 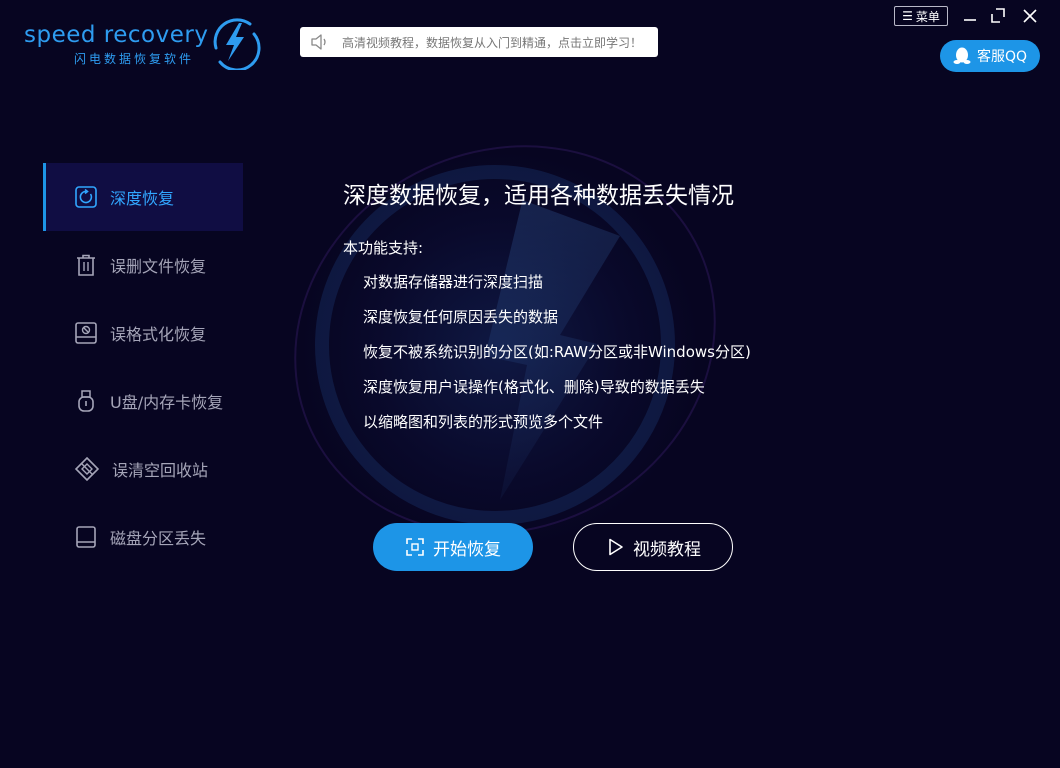 I want to click on list-item: 深度恢复用户误操作(格式化、删除)导致的数据丢失, so click(x=534, y=387).